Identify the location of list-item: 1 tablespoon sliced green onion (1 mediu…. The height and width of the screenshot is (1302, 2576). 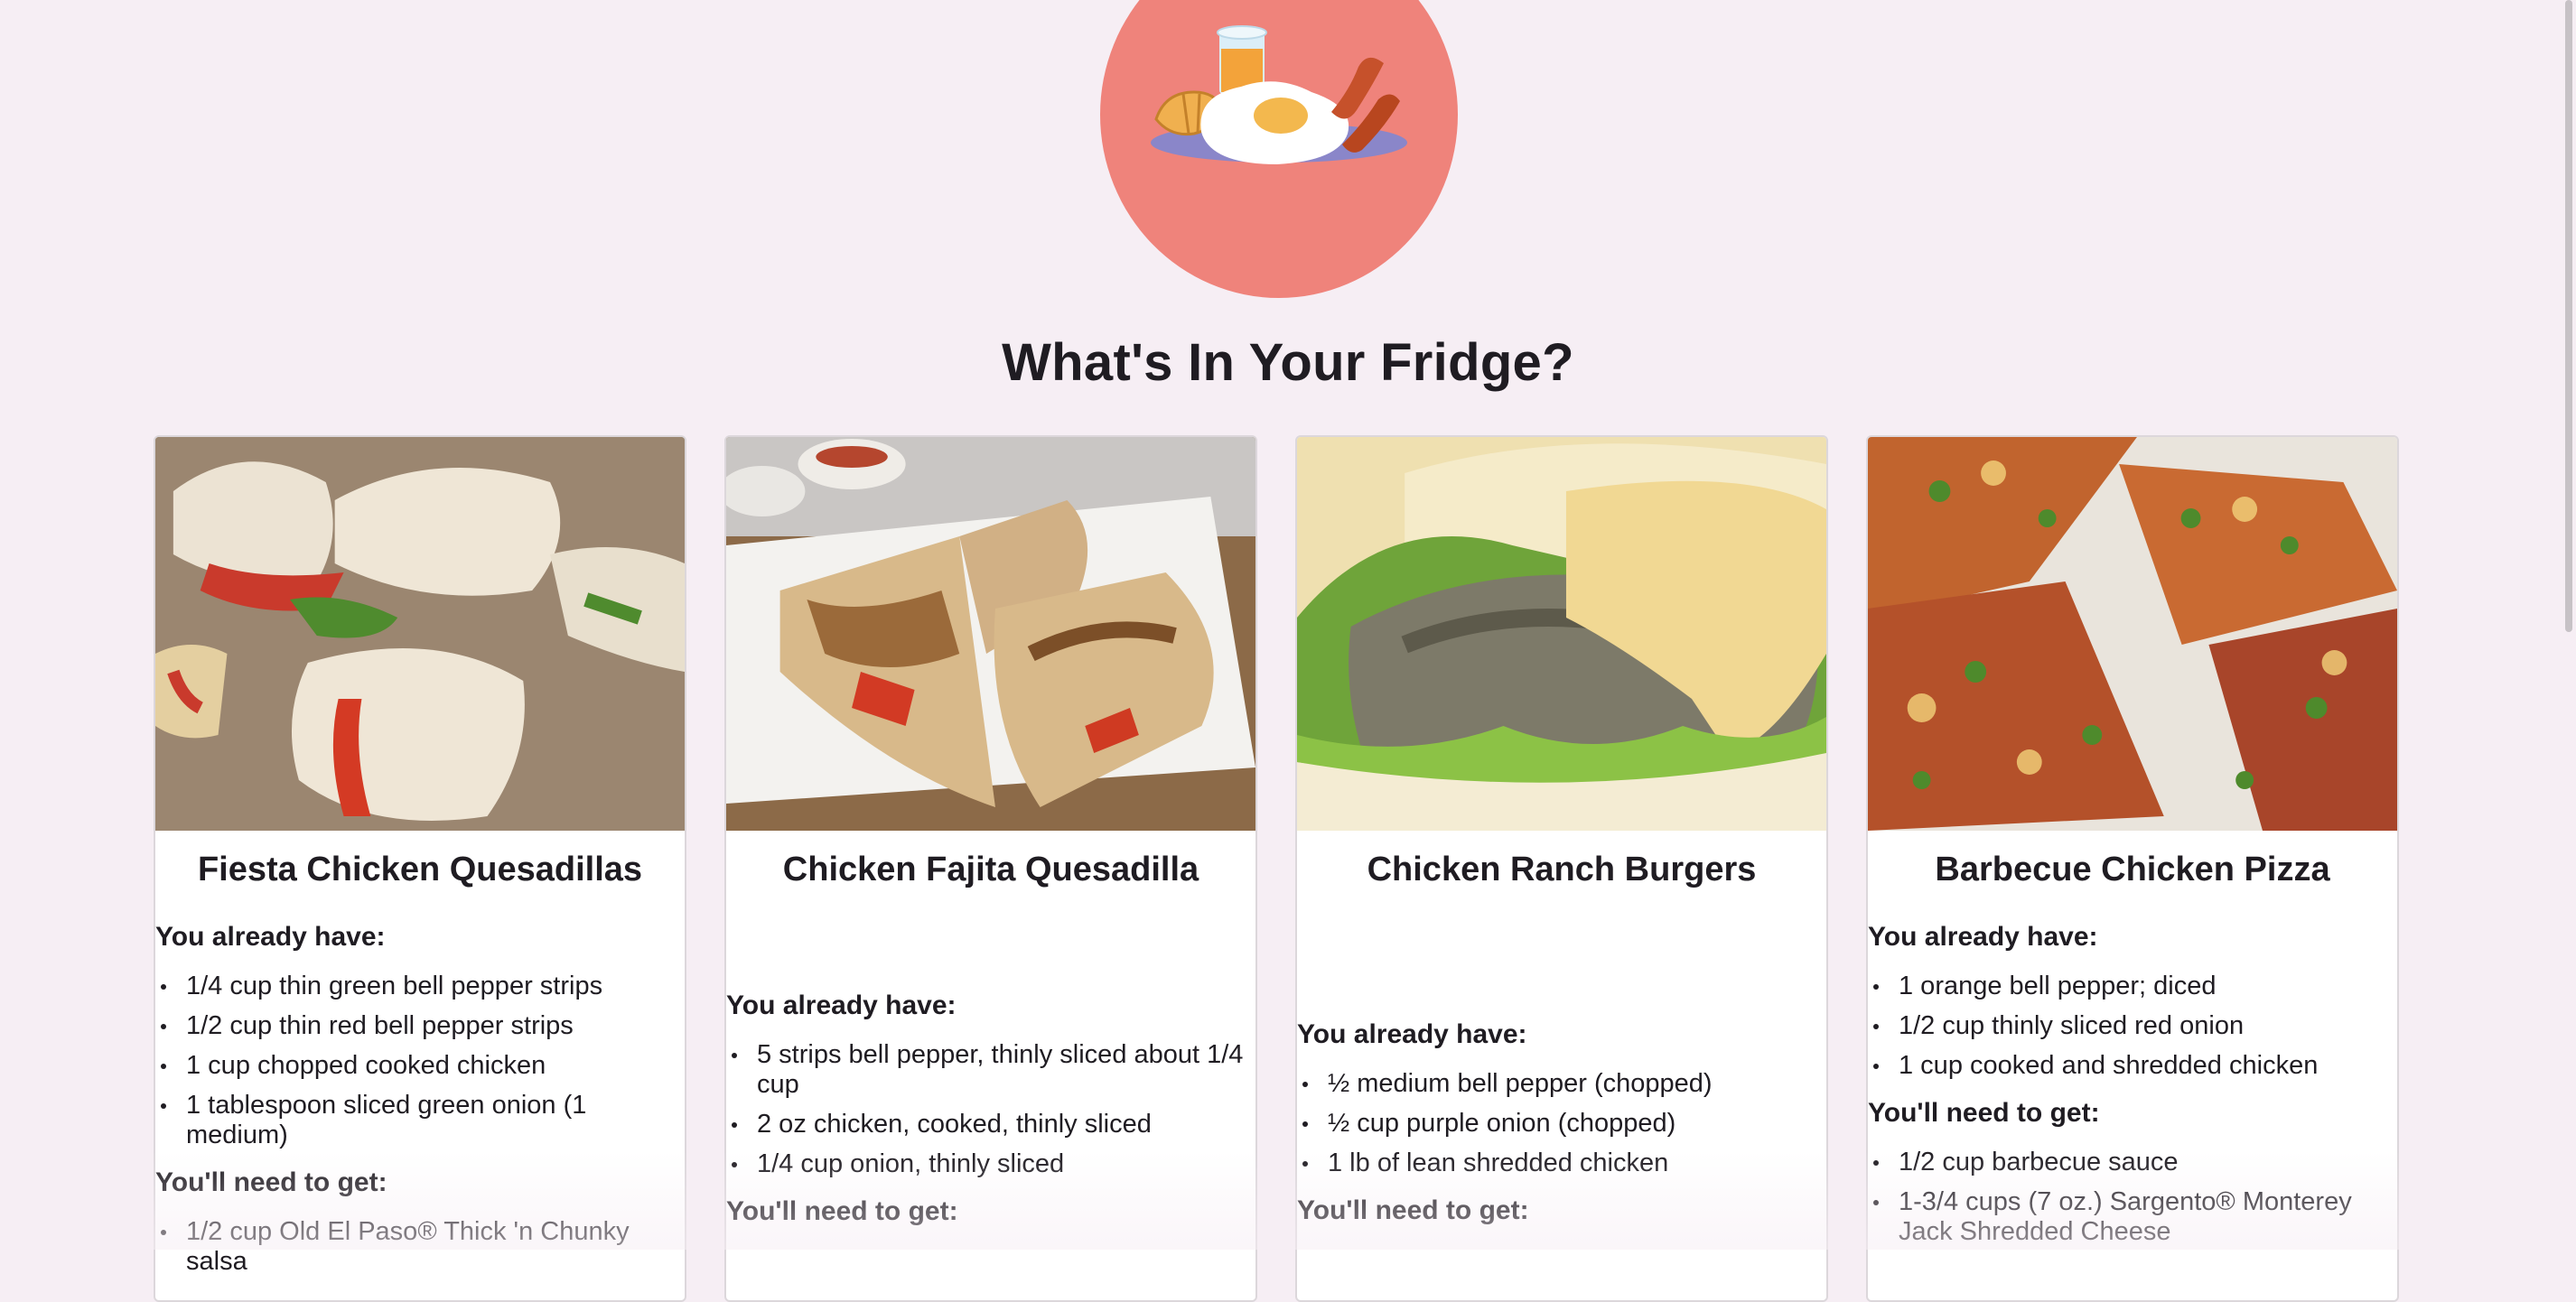
(418, 1120).